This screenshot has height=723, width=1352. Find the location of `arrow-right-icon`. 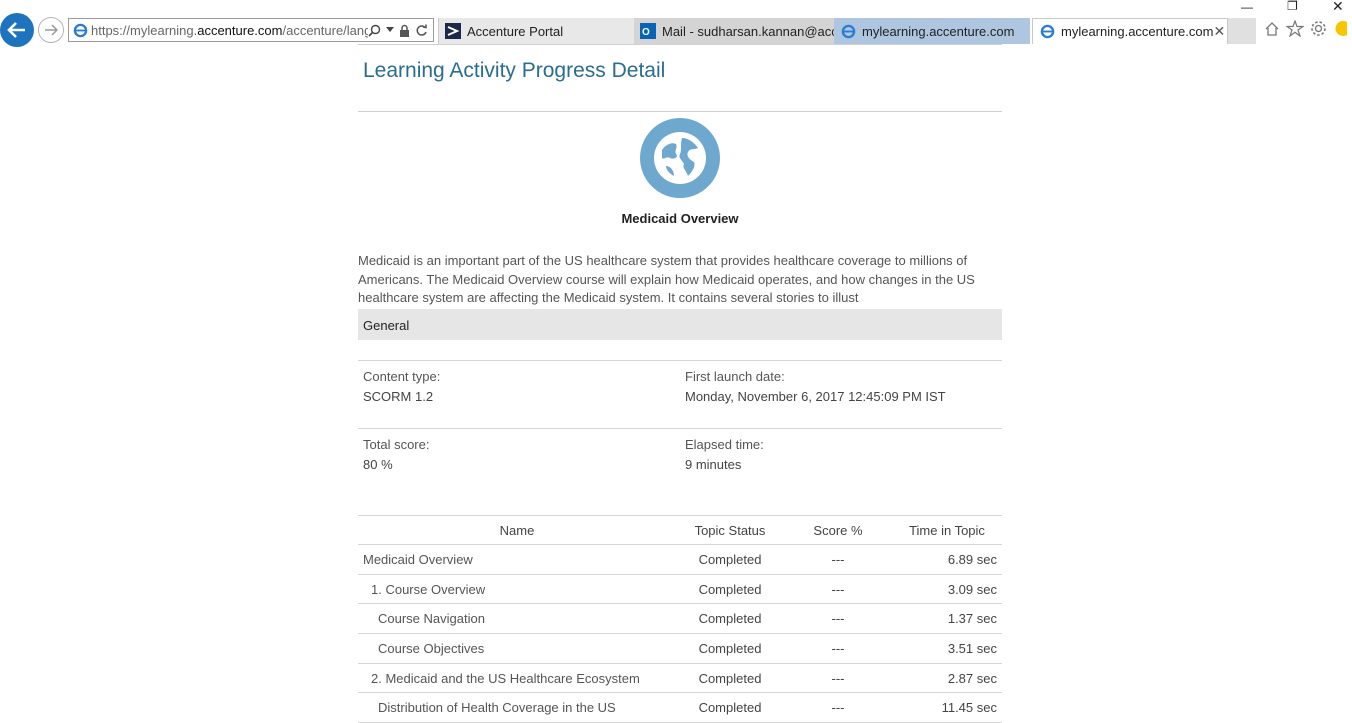

arrow-right-icon is located at coordinates (51, 30).